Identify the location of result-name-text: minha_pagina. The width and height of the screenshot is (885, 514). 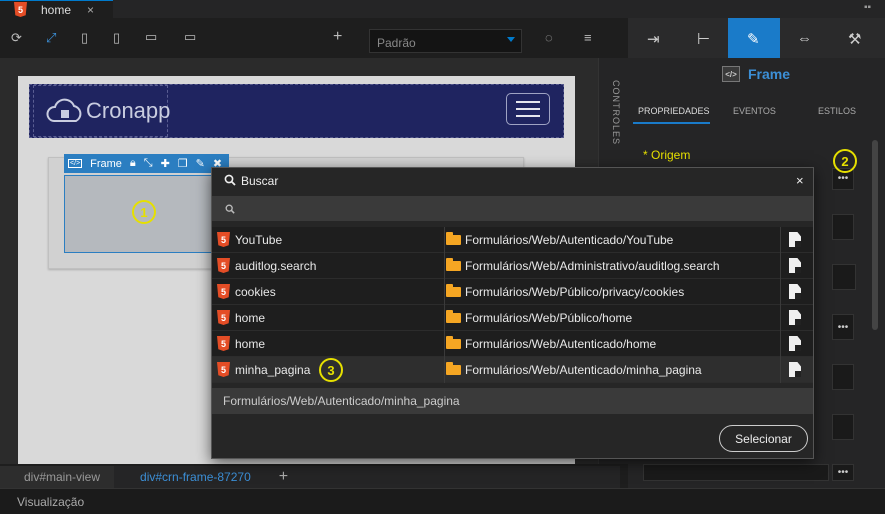
(273, 369).